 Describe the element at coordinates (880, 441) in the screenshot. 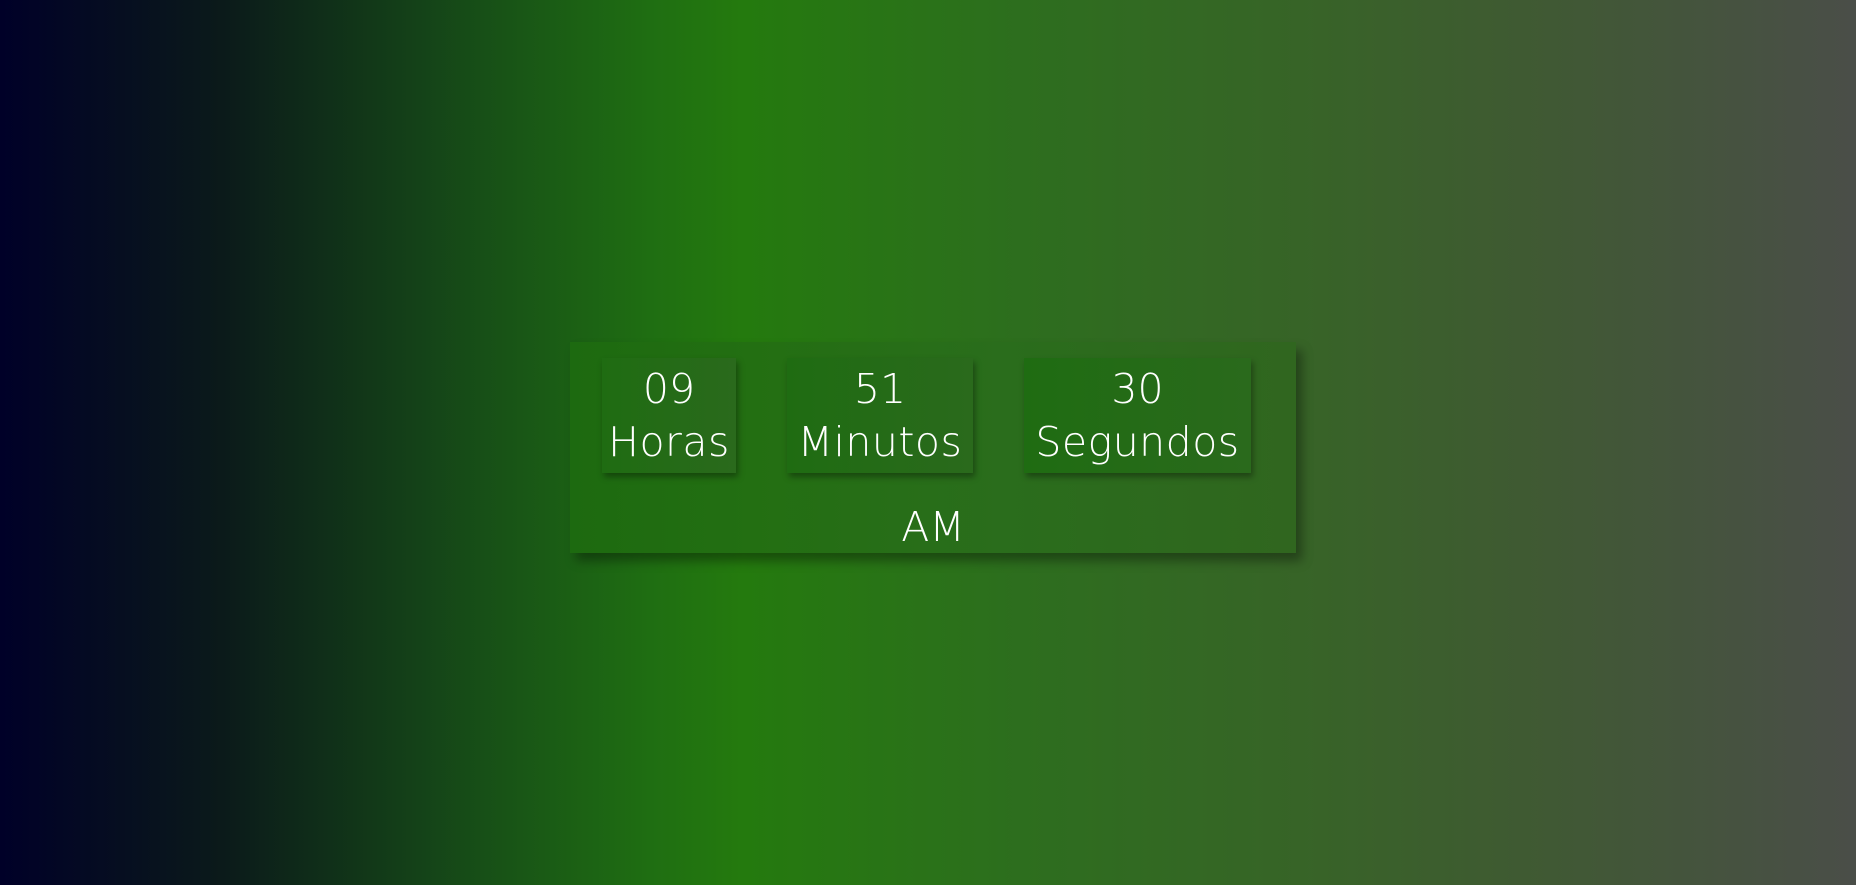

I see `minutes-label: Minutos` at that location.